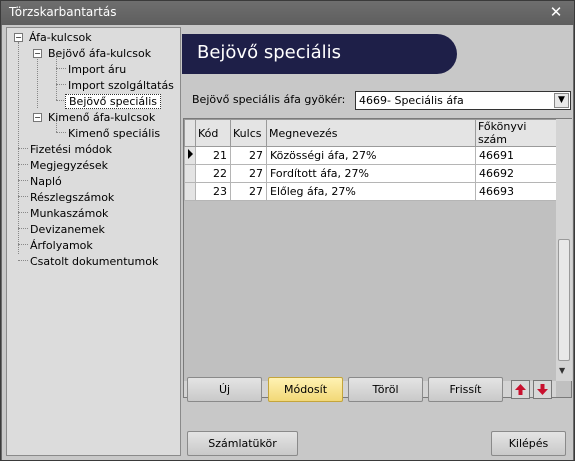 The height and width of the screenshot is (461, 575). What do you see at coordinates (213, 173) in the screenshot?
I see `cell-kod: 22` at bounding box center [213, 173].